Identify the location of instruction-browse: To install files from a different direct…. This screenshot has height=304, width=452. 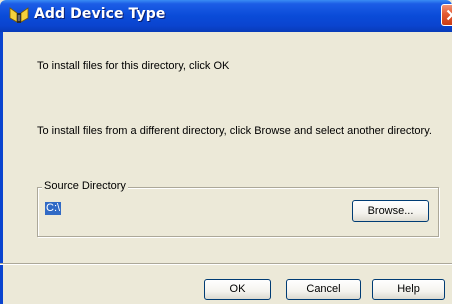
(234, 131).